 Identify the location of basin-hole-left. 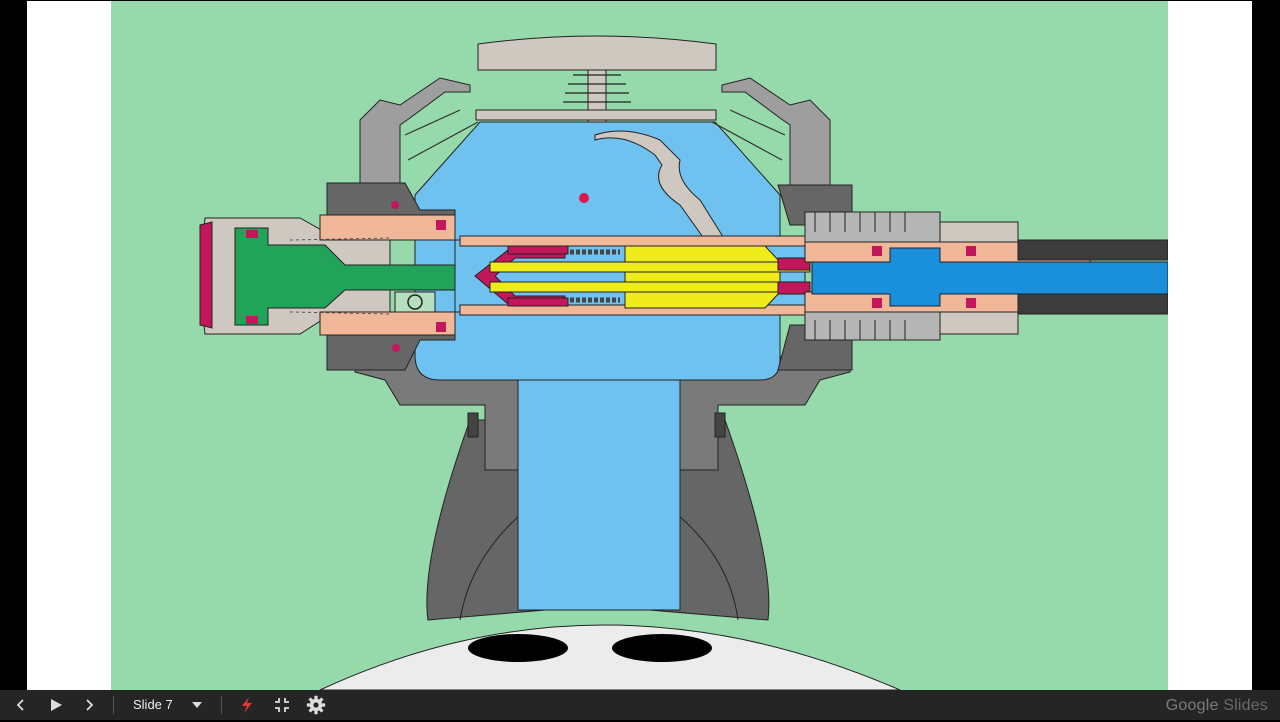
(518, 648).